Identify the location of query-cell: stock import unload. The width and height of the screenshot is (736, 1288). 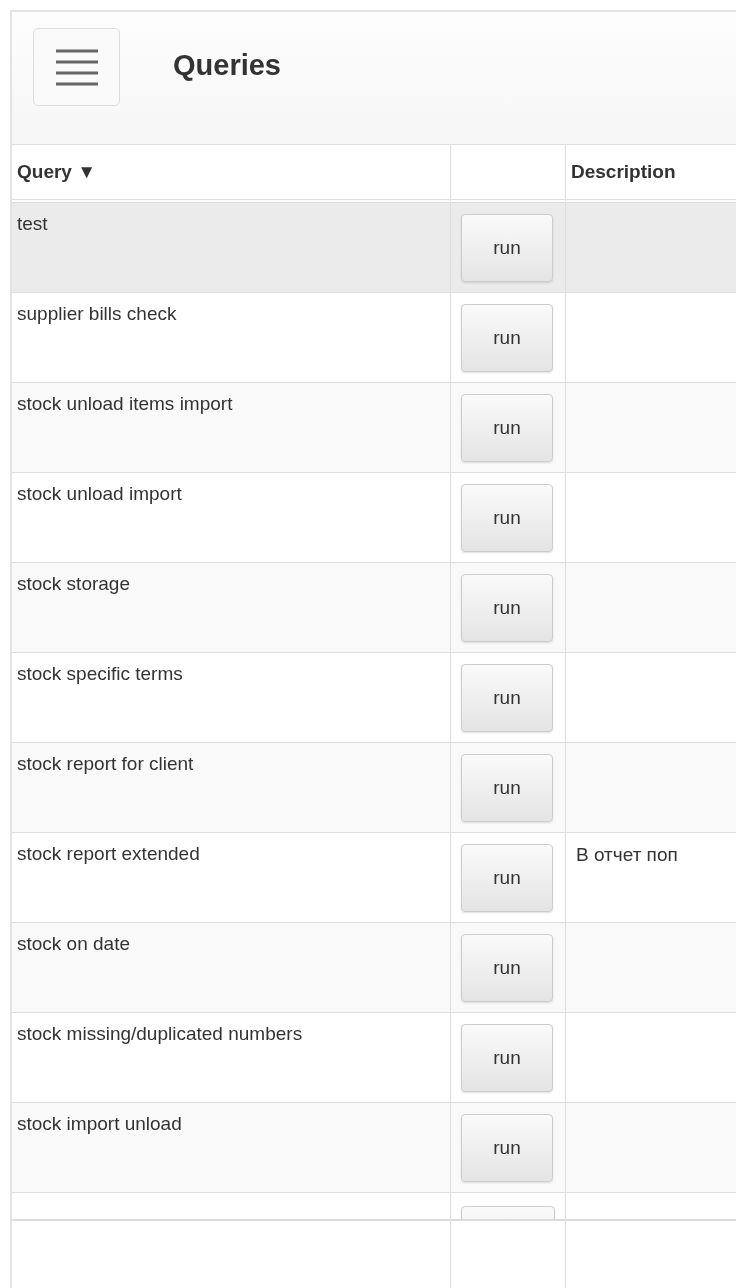
(231, 1148).